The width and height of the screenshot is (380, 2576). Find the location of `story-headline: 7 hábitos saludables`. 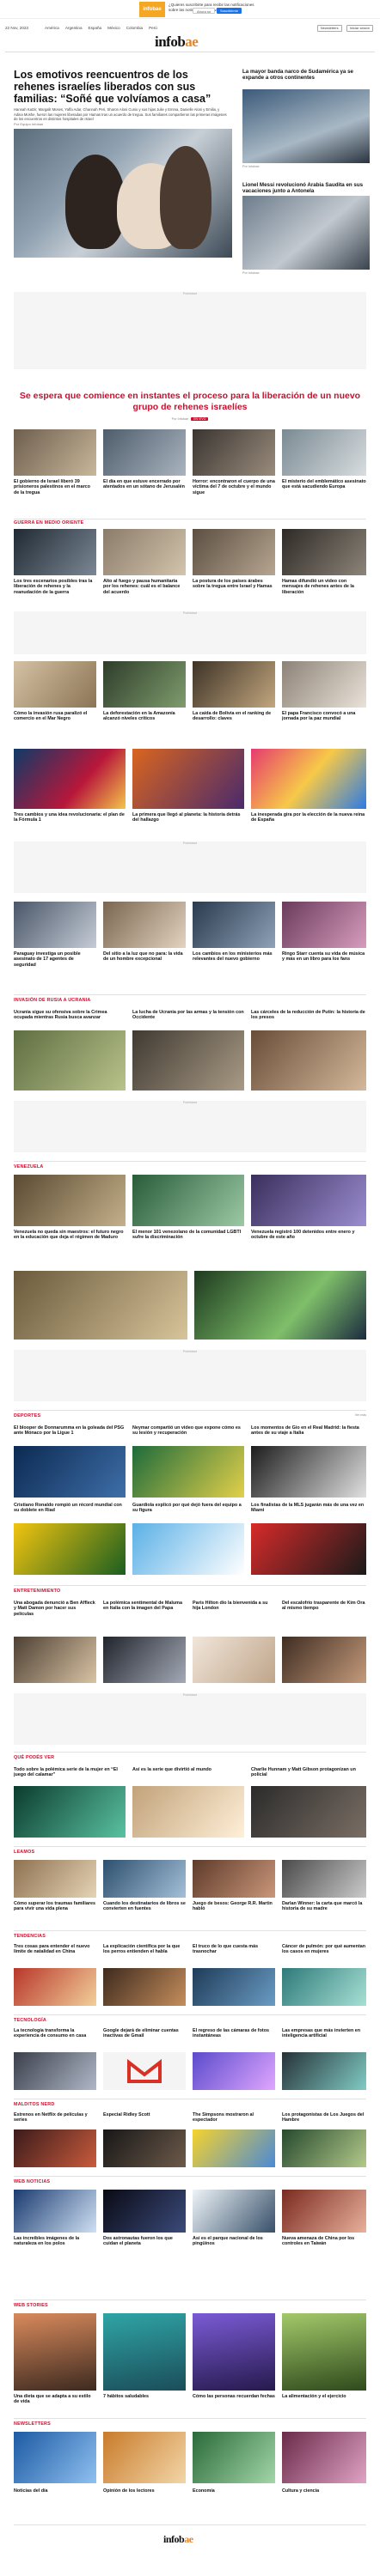

story-headline: 7 hábitos saludables is located at coordinates (144, 2397).